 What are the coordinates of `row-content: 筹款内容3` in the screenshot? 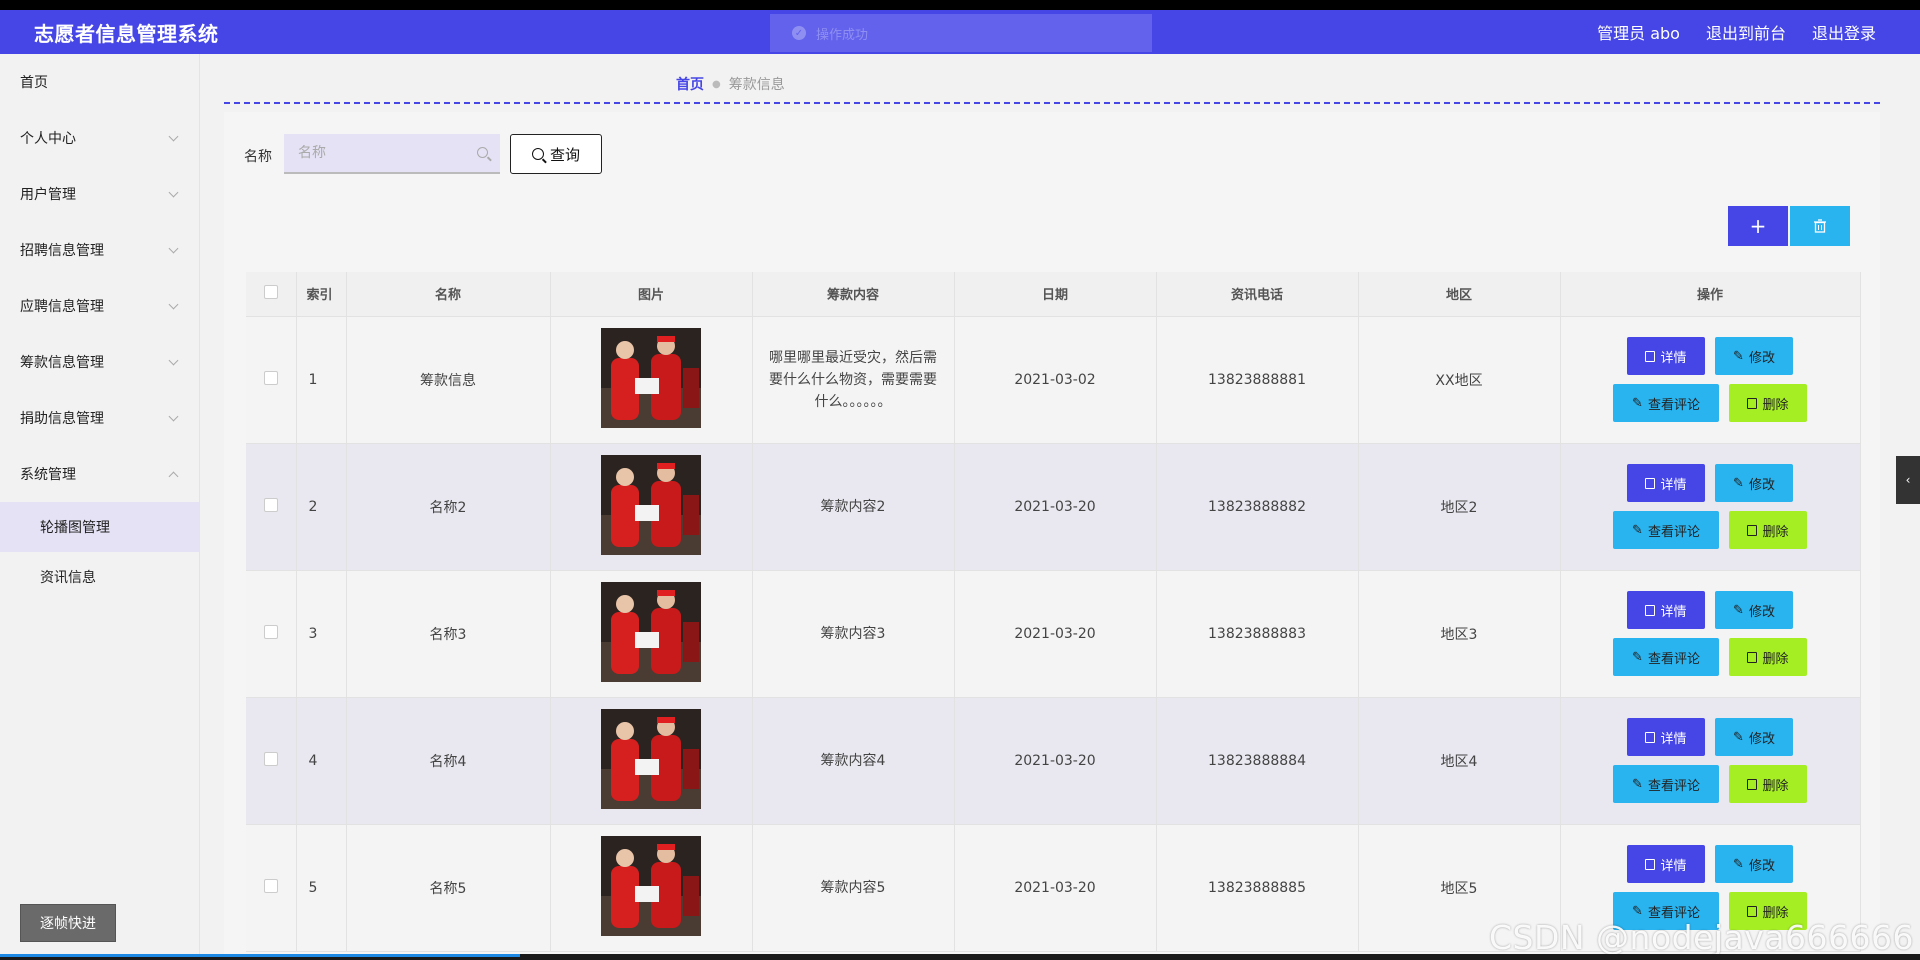 It's located at (853, 634).